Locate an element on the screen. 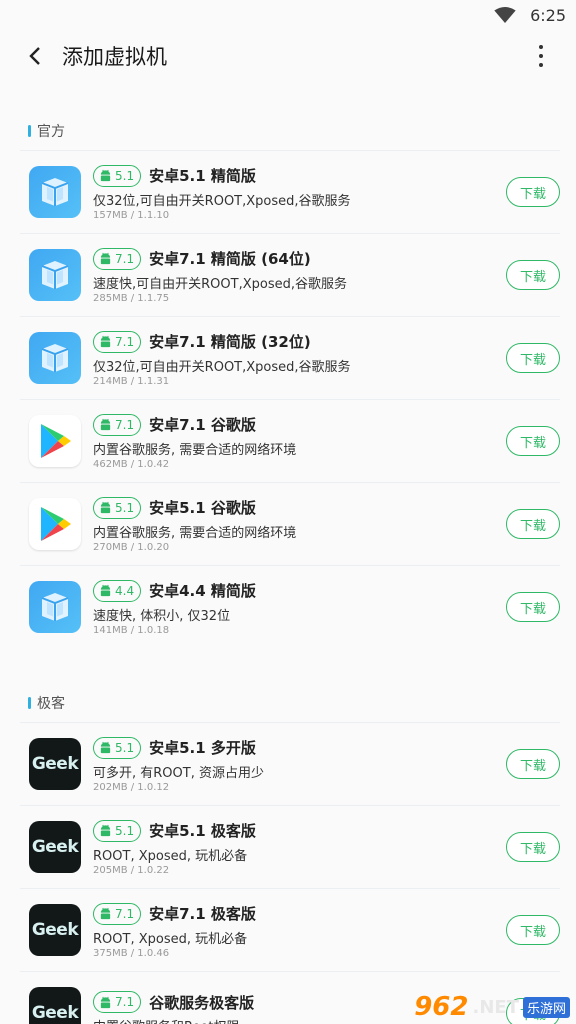 This screenshot has height=1024, width=576. vm-size-version: 462MB / 1.0.42 is located at coordinates (131, 464).